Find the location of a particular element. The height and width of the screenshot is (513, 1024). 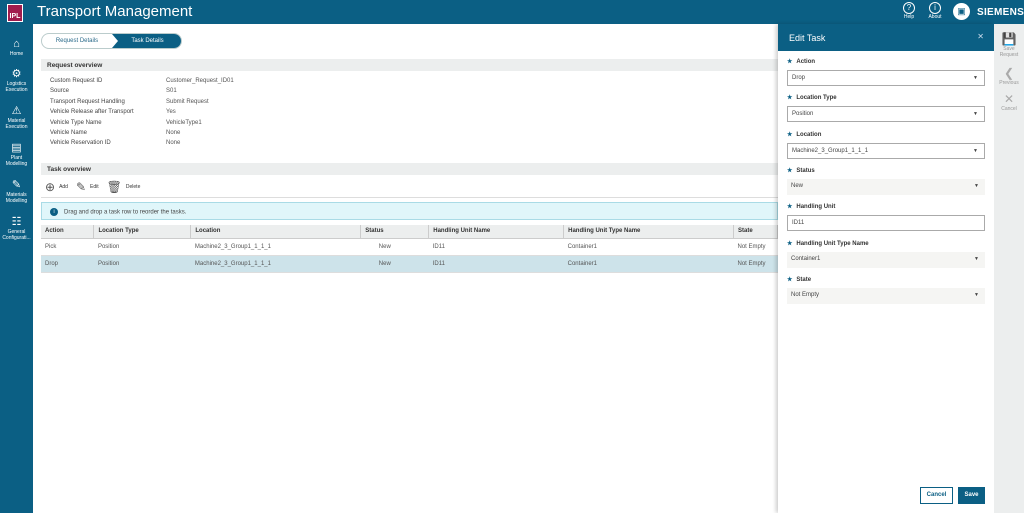

overview-value: S01 is located at coordinates (171, 91).